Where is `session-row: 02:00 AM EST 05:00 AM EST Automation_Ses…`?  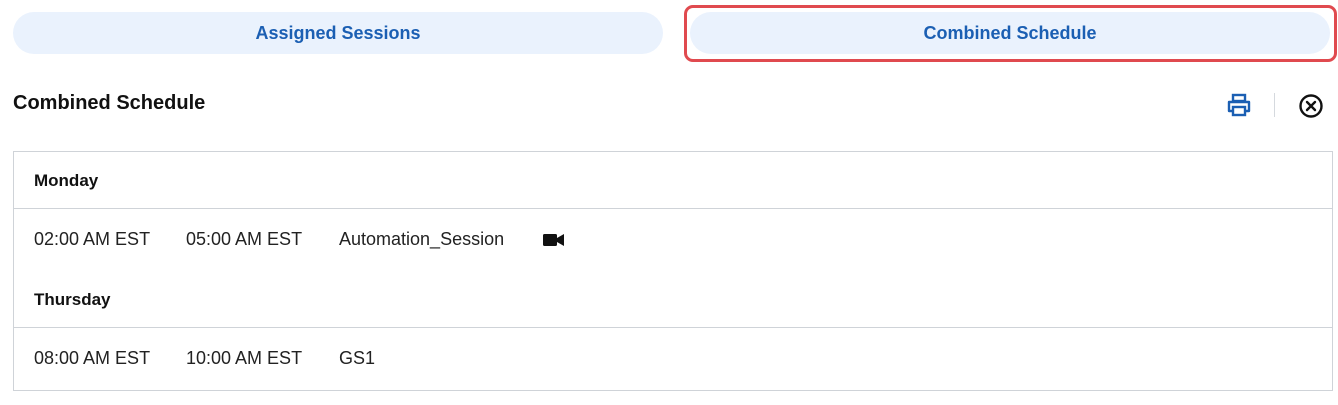 session-row: 02:00 AM EST 05:00 AM EST Automation_Ses… is located at coordinates (673, 241).